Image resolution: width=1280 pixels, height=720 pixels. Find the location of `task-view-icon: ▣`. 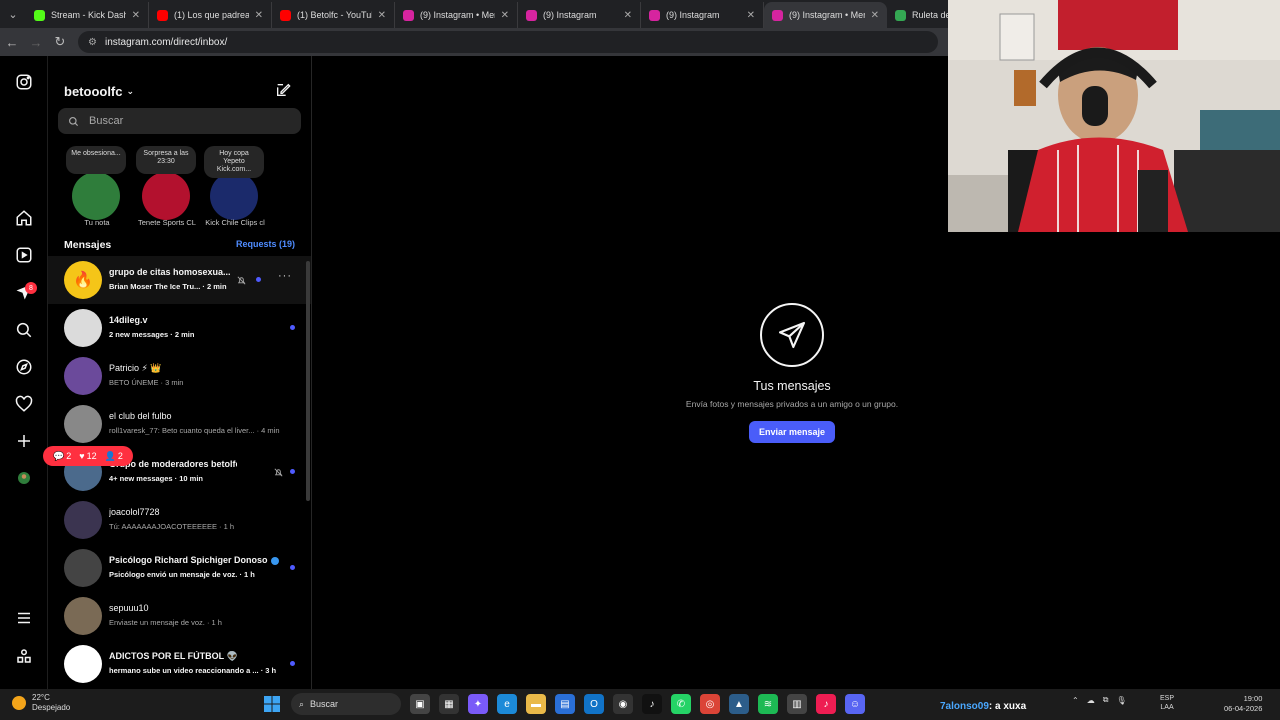

task-view-icon: ▣ is located at coordinates (420, 704).